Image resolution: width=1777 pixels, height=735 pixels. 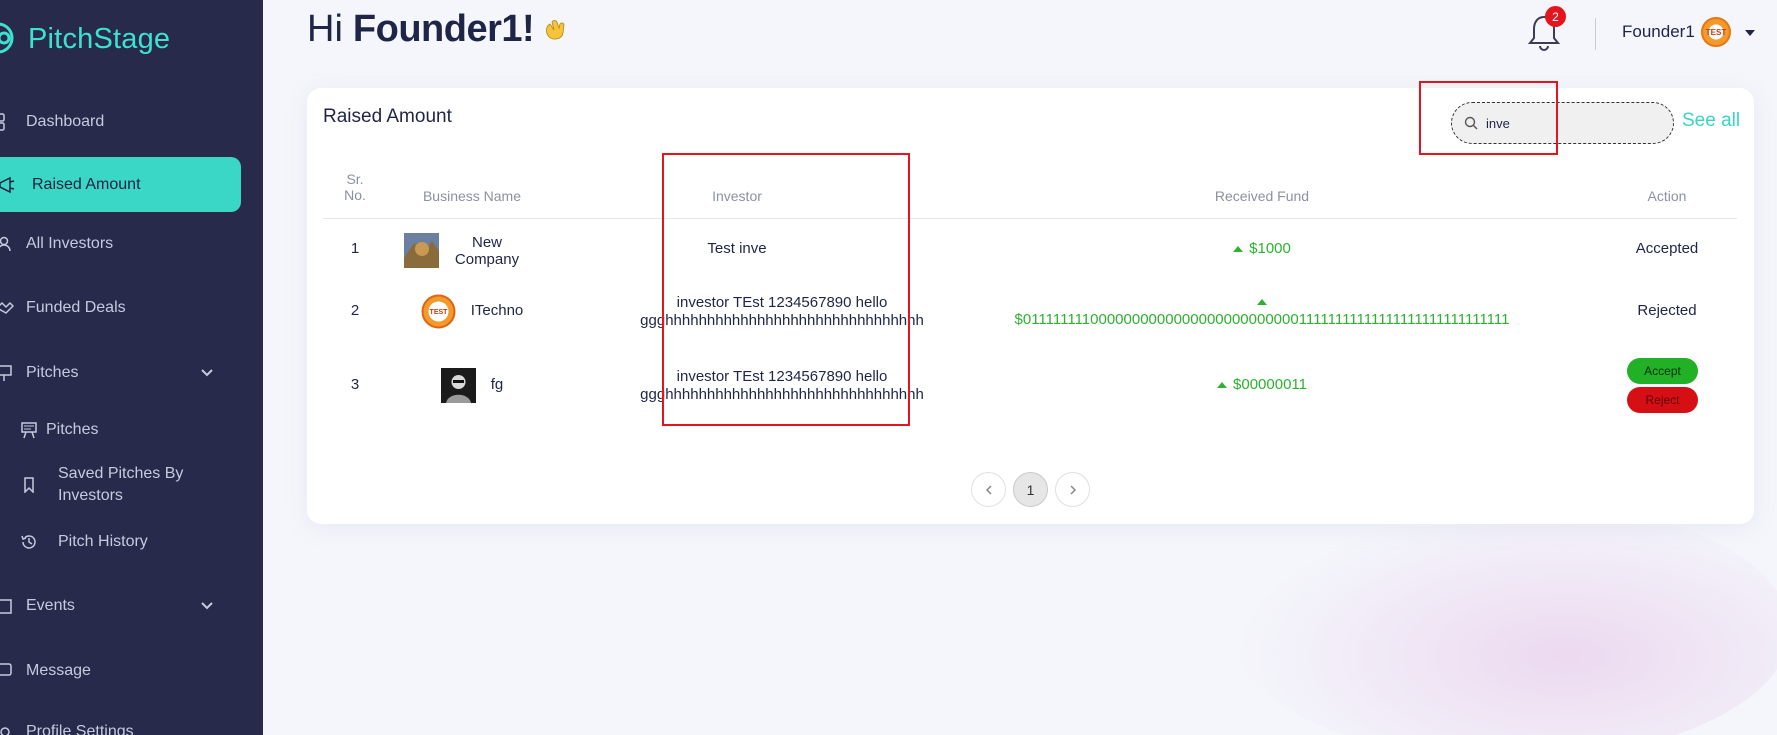 What do you see at coordinates (1667, 196) in the screenshot?
I see `column-header-action: Action` at bounding box center [1667, 196].